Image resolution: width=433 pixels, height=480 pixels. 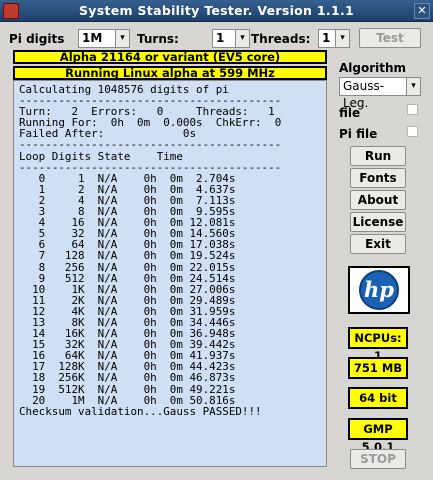 I want to click on pi-file-label: Pi file, so click(x=358, y=134).